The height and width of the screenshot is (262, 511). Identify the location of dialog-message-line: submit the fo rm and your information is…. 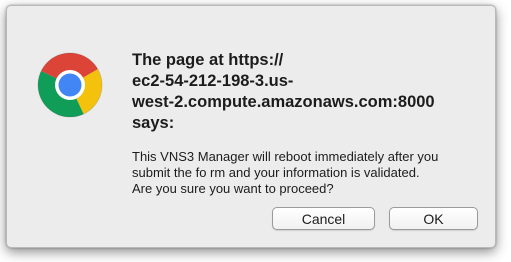
(276, 172).